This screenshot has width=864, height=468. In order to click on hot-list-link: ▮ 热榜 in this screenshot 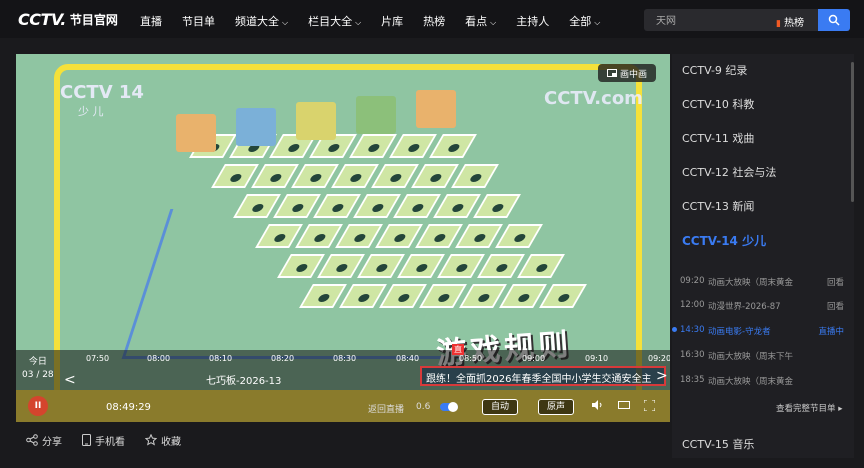, I will do `click(790, 21)`.